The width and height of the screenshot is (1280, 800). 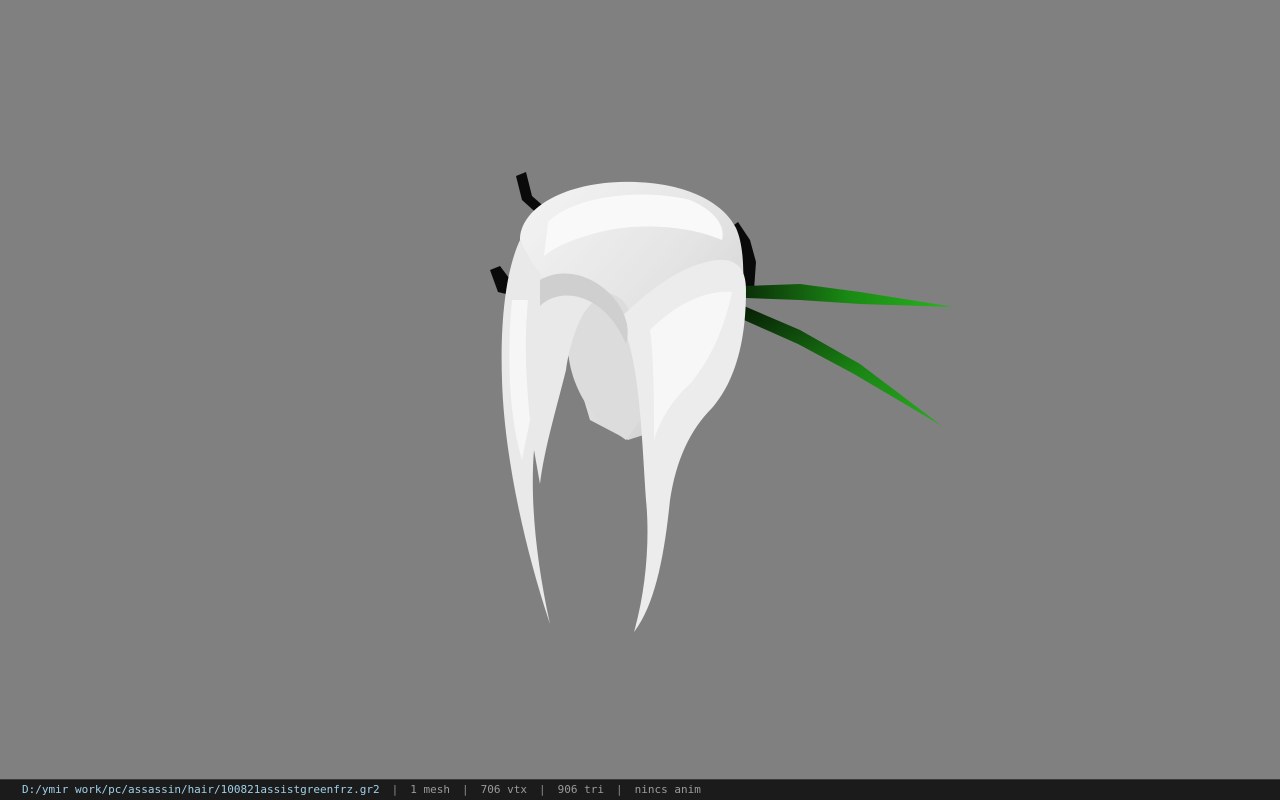 What do you see at coordinates (580, 789) in the screenshot?
I see `status-triangle-count: 906 tri` at bounding box center [580, 789].